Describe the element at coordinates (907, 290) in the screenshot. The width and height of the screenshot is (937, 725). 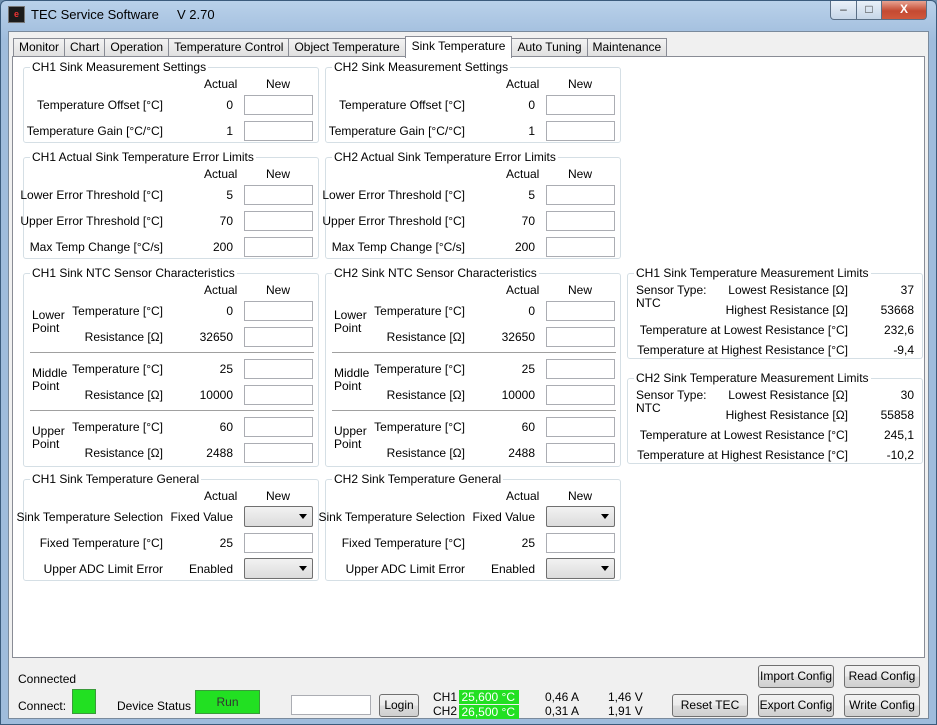
I see `lowest-res-value: 37` at that location.